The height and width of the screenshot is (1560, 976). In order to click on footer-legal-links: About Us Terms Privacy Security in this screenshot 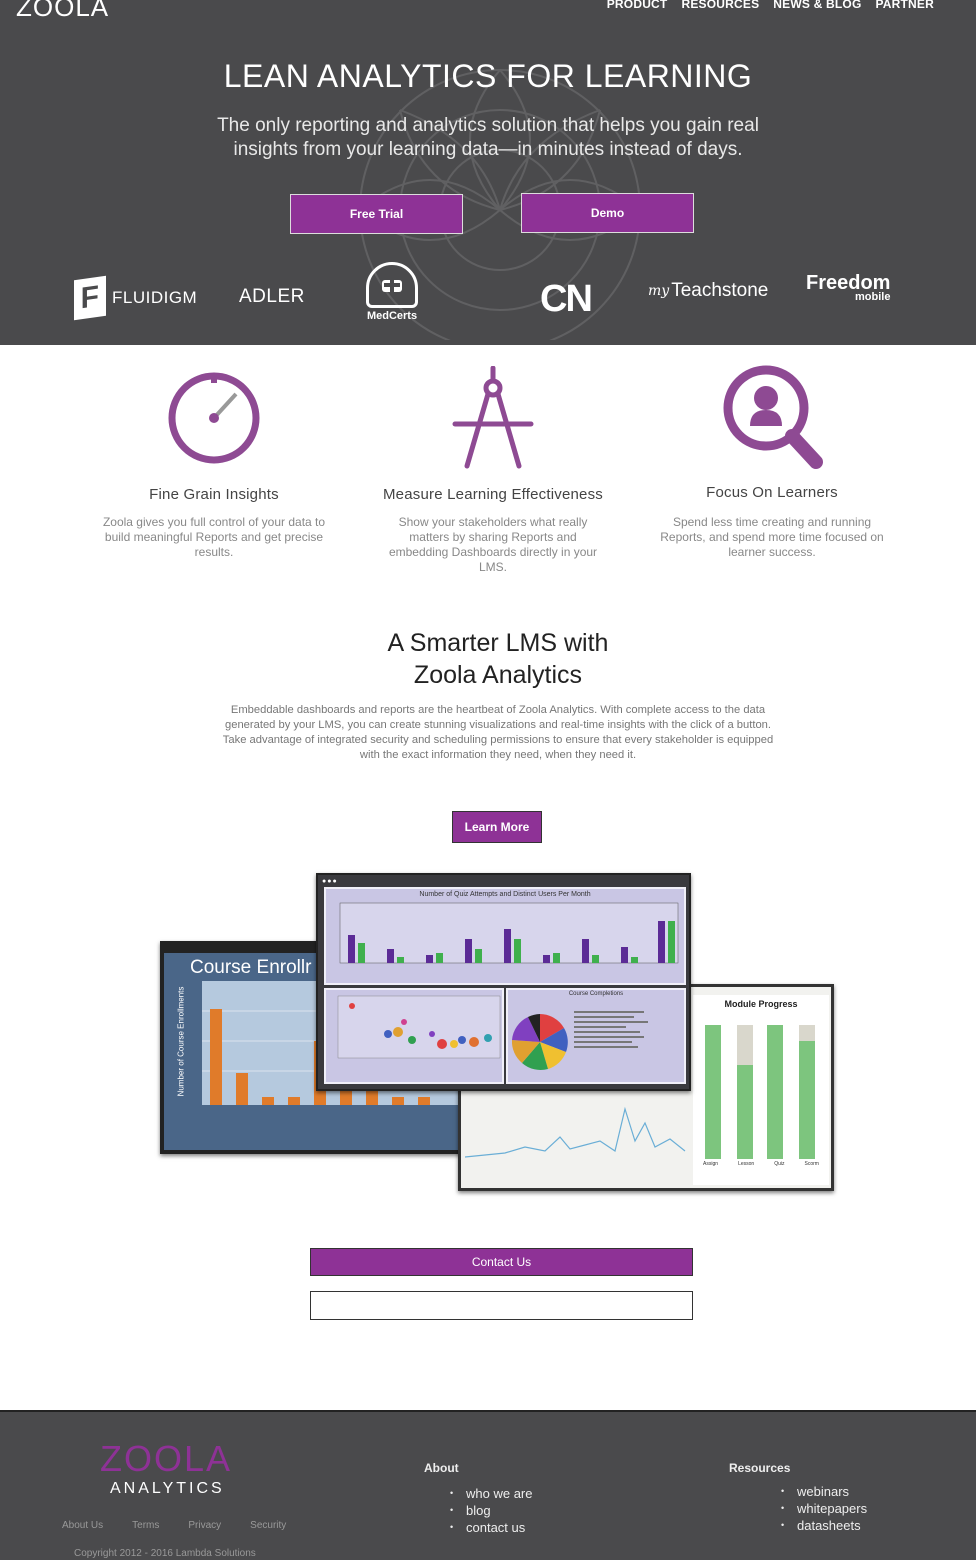, I will do `click(174, 1525)`.